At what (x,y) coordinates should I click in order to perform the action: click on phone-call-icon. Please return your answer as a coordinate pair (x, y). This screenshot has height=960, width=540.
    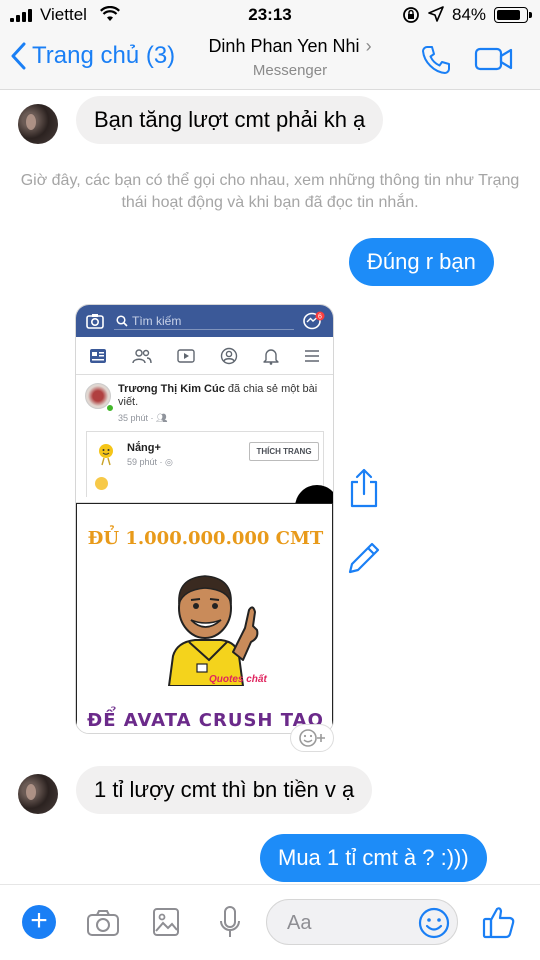
    Looking at the image, I should click on (436, 60).